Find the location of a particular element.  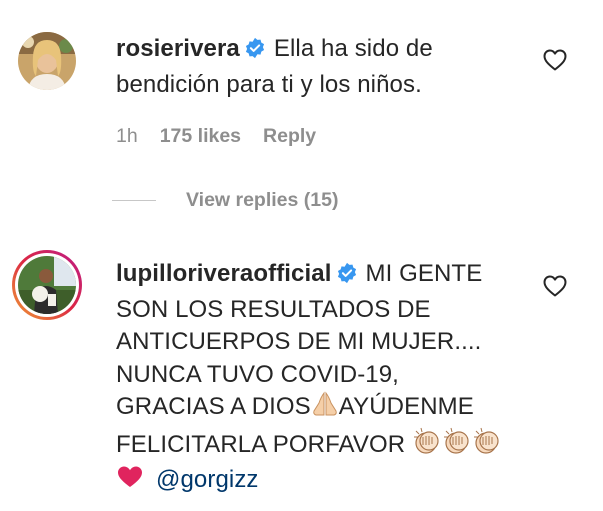

comment-timestamp: 1h is located at coordinates (127, 136).